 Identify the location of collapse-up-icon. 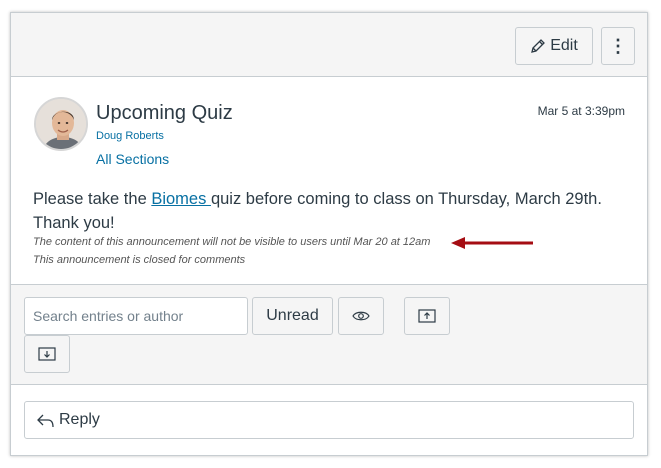
(427, 316).